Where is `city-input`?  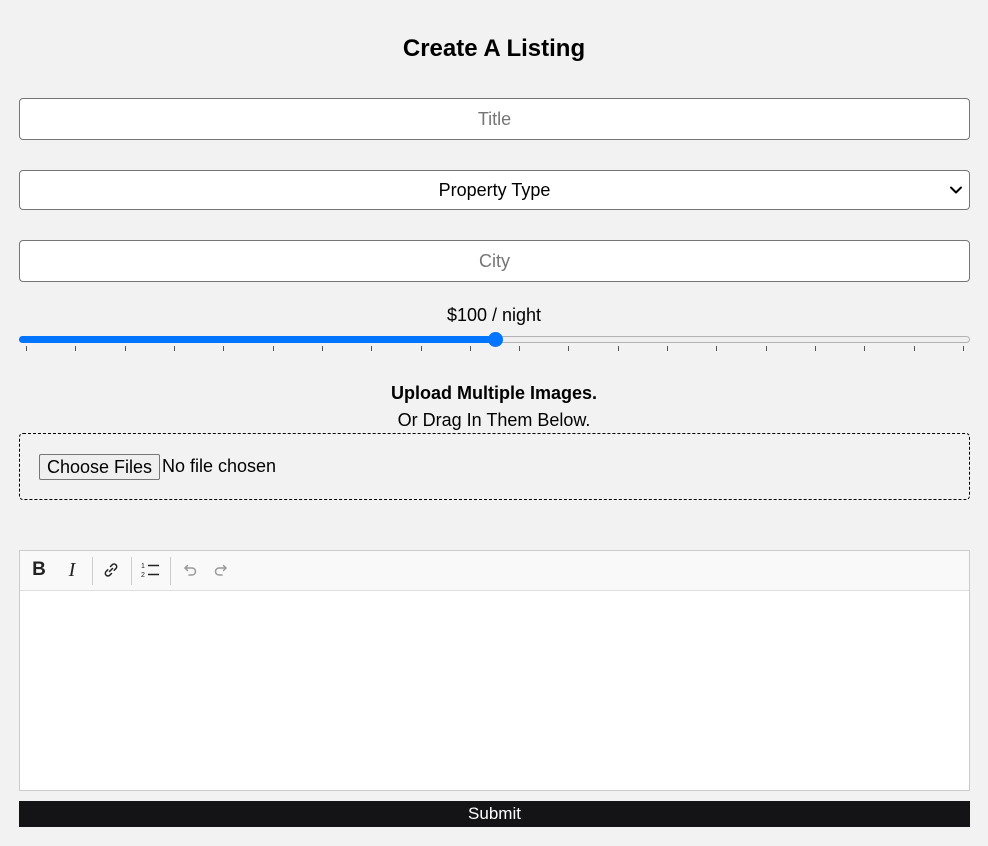
city-input is located at coordinates (494, 261).